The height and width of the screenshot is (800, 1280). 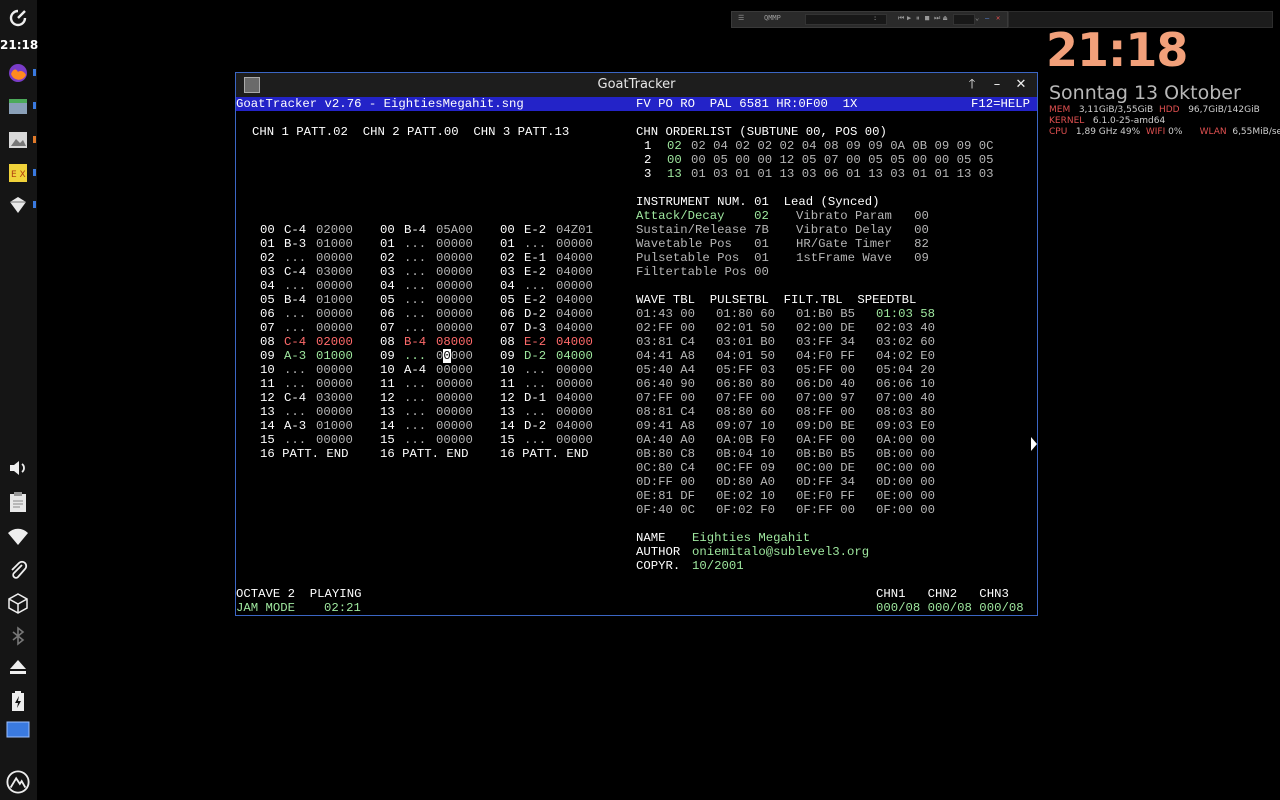 I want to click on pattern-row-number: 03, so click(x=387, y=272).